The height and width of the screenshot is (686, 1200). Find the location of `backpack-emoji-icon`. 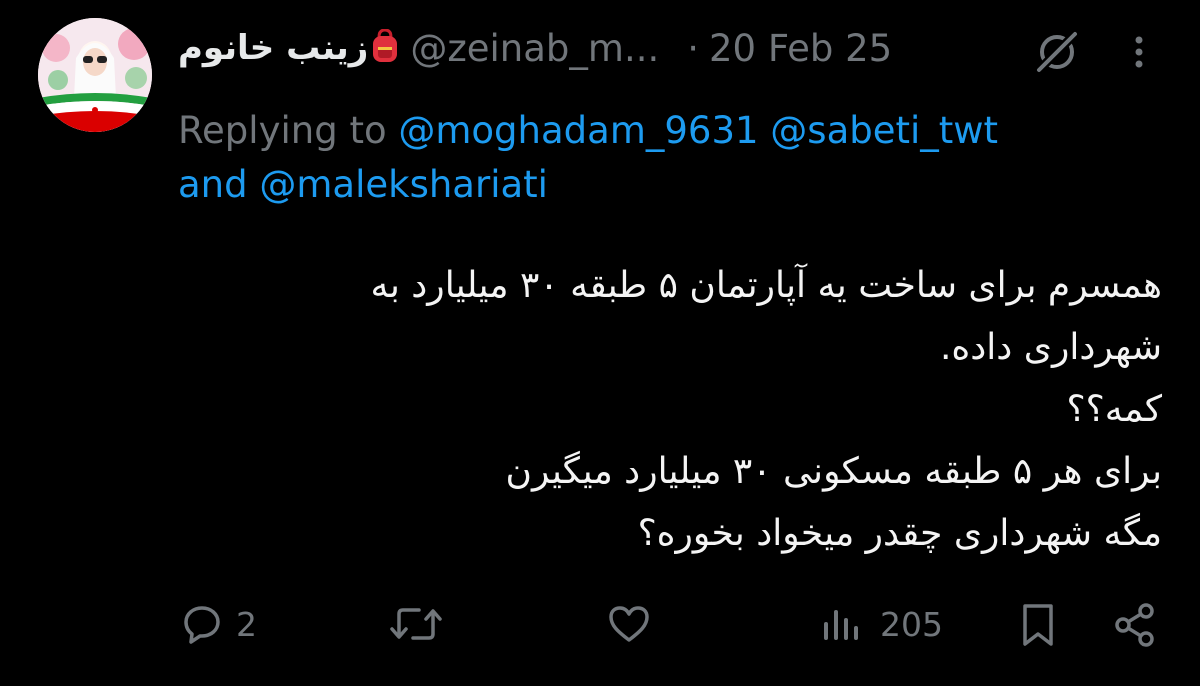

backpack-emoji-icon is located at coordinates (385, 47).